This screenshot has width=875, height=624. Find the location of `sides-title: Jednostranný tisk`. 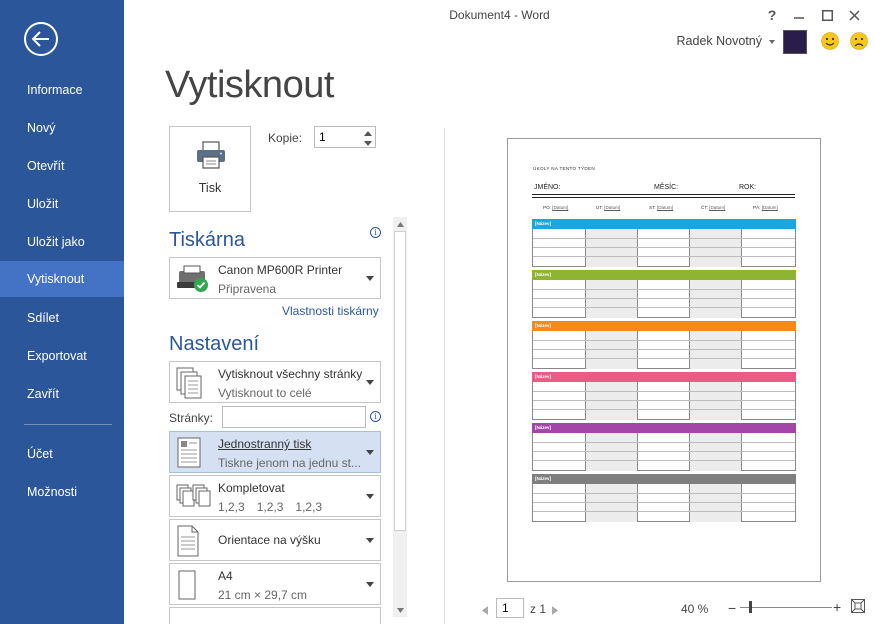

sides-title: Jednostranný tisk is located at coordinates (265, 444).